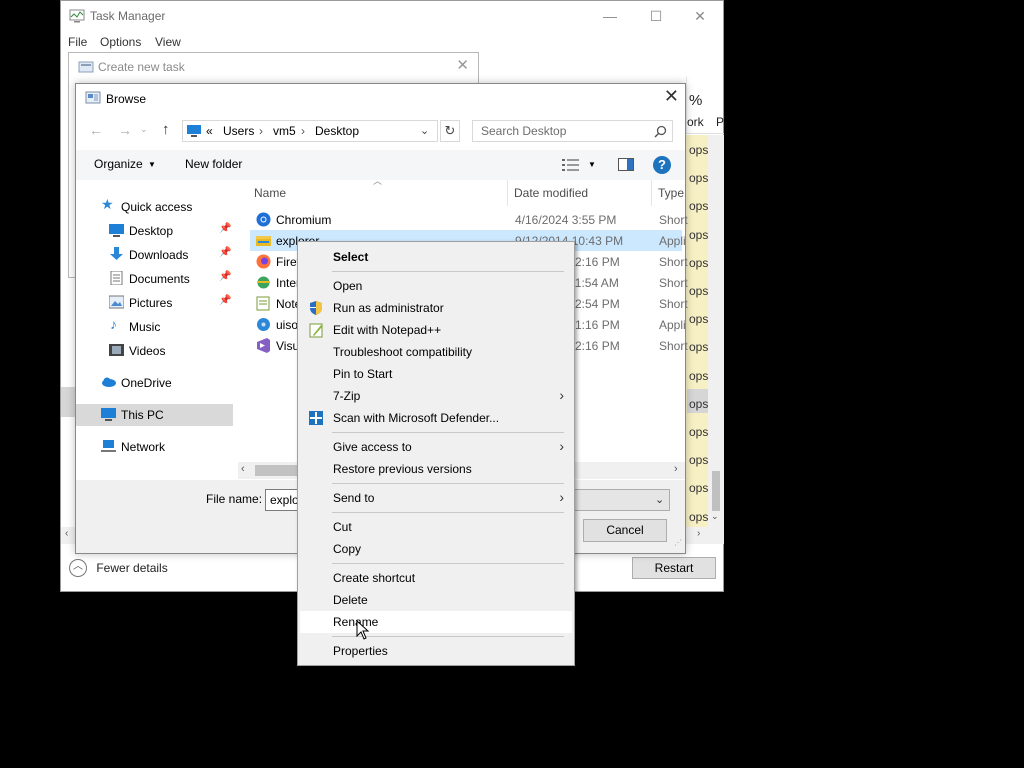 The width and height of the screenshot is (1024, 768). I want to click on fewer-details-label: Fewer details, so click(131, 568).